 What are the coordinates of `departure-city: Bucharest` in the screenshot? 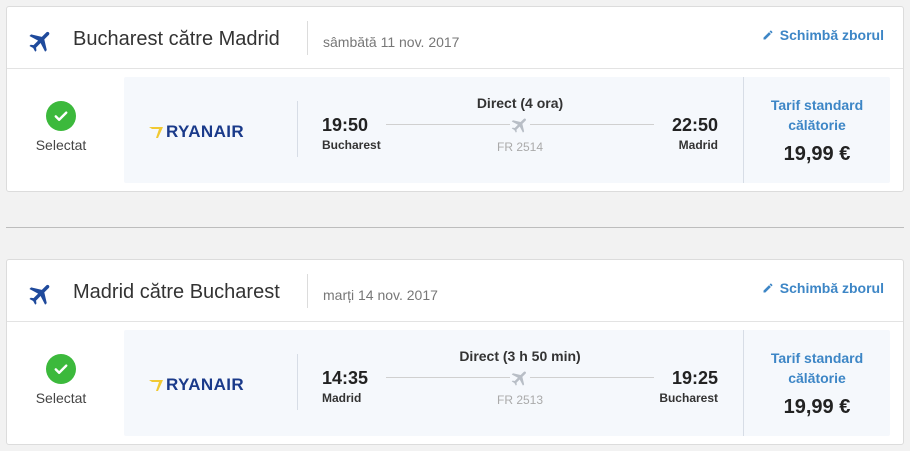 It's located at (351, 145).